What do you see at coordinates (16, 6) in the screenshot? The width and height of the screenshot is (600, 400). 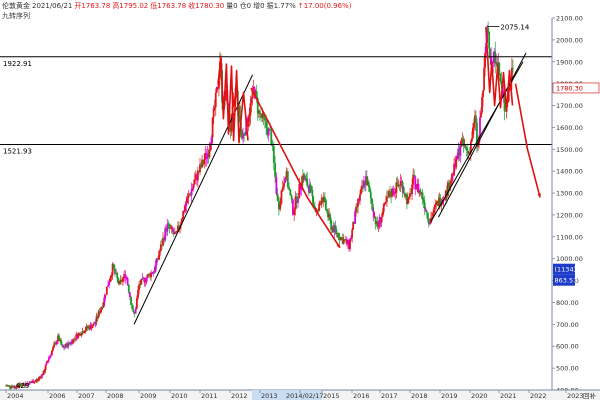 I see `instrument-name: 伦敦黄金` at bounding box center [16, 6].